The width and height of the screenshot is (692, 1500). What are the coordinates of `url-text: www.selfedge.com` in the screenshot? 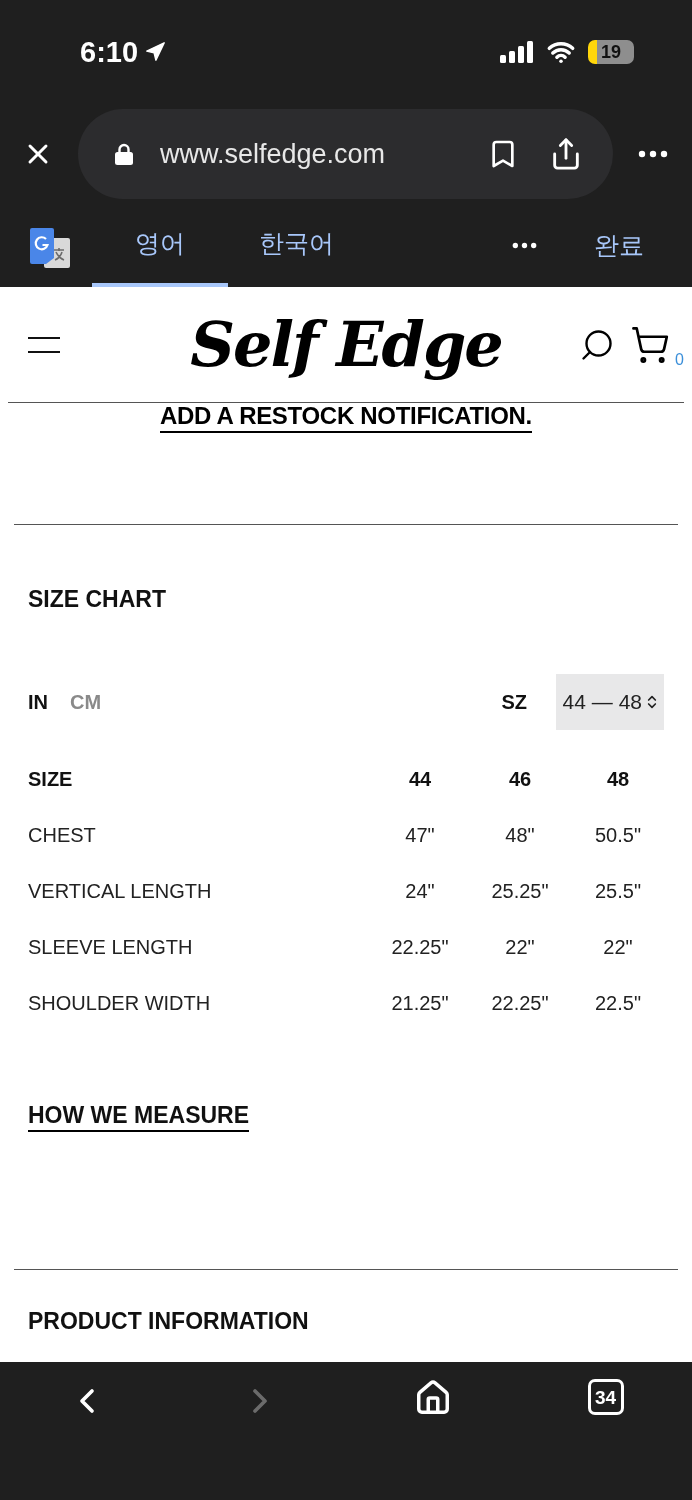 It's located at (273, 154).